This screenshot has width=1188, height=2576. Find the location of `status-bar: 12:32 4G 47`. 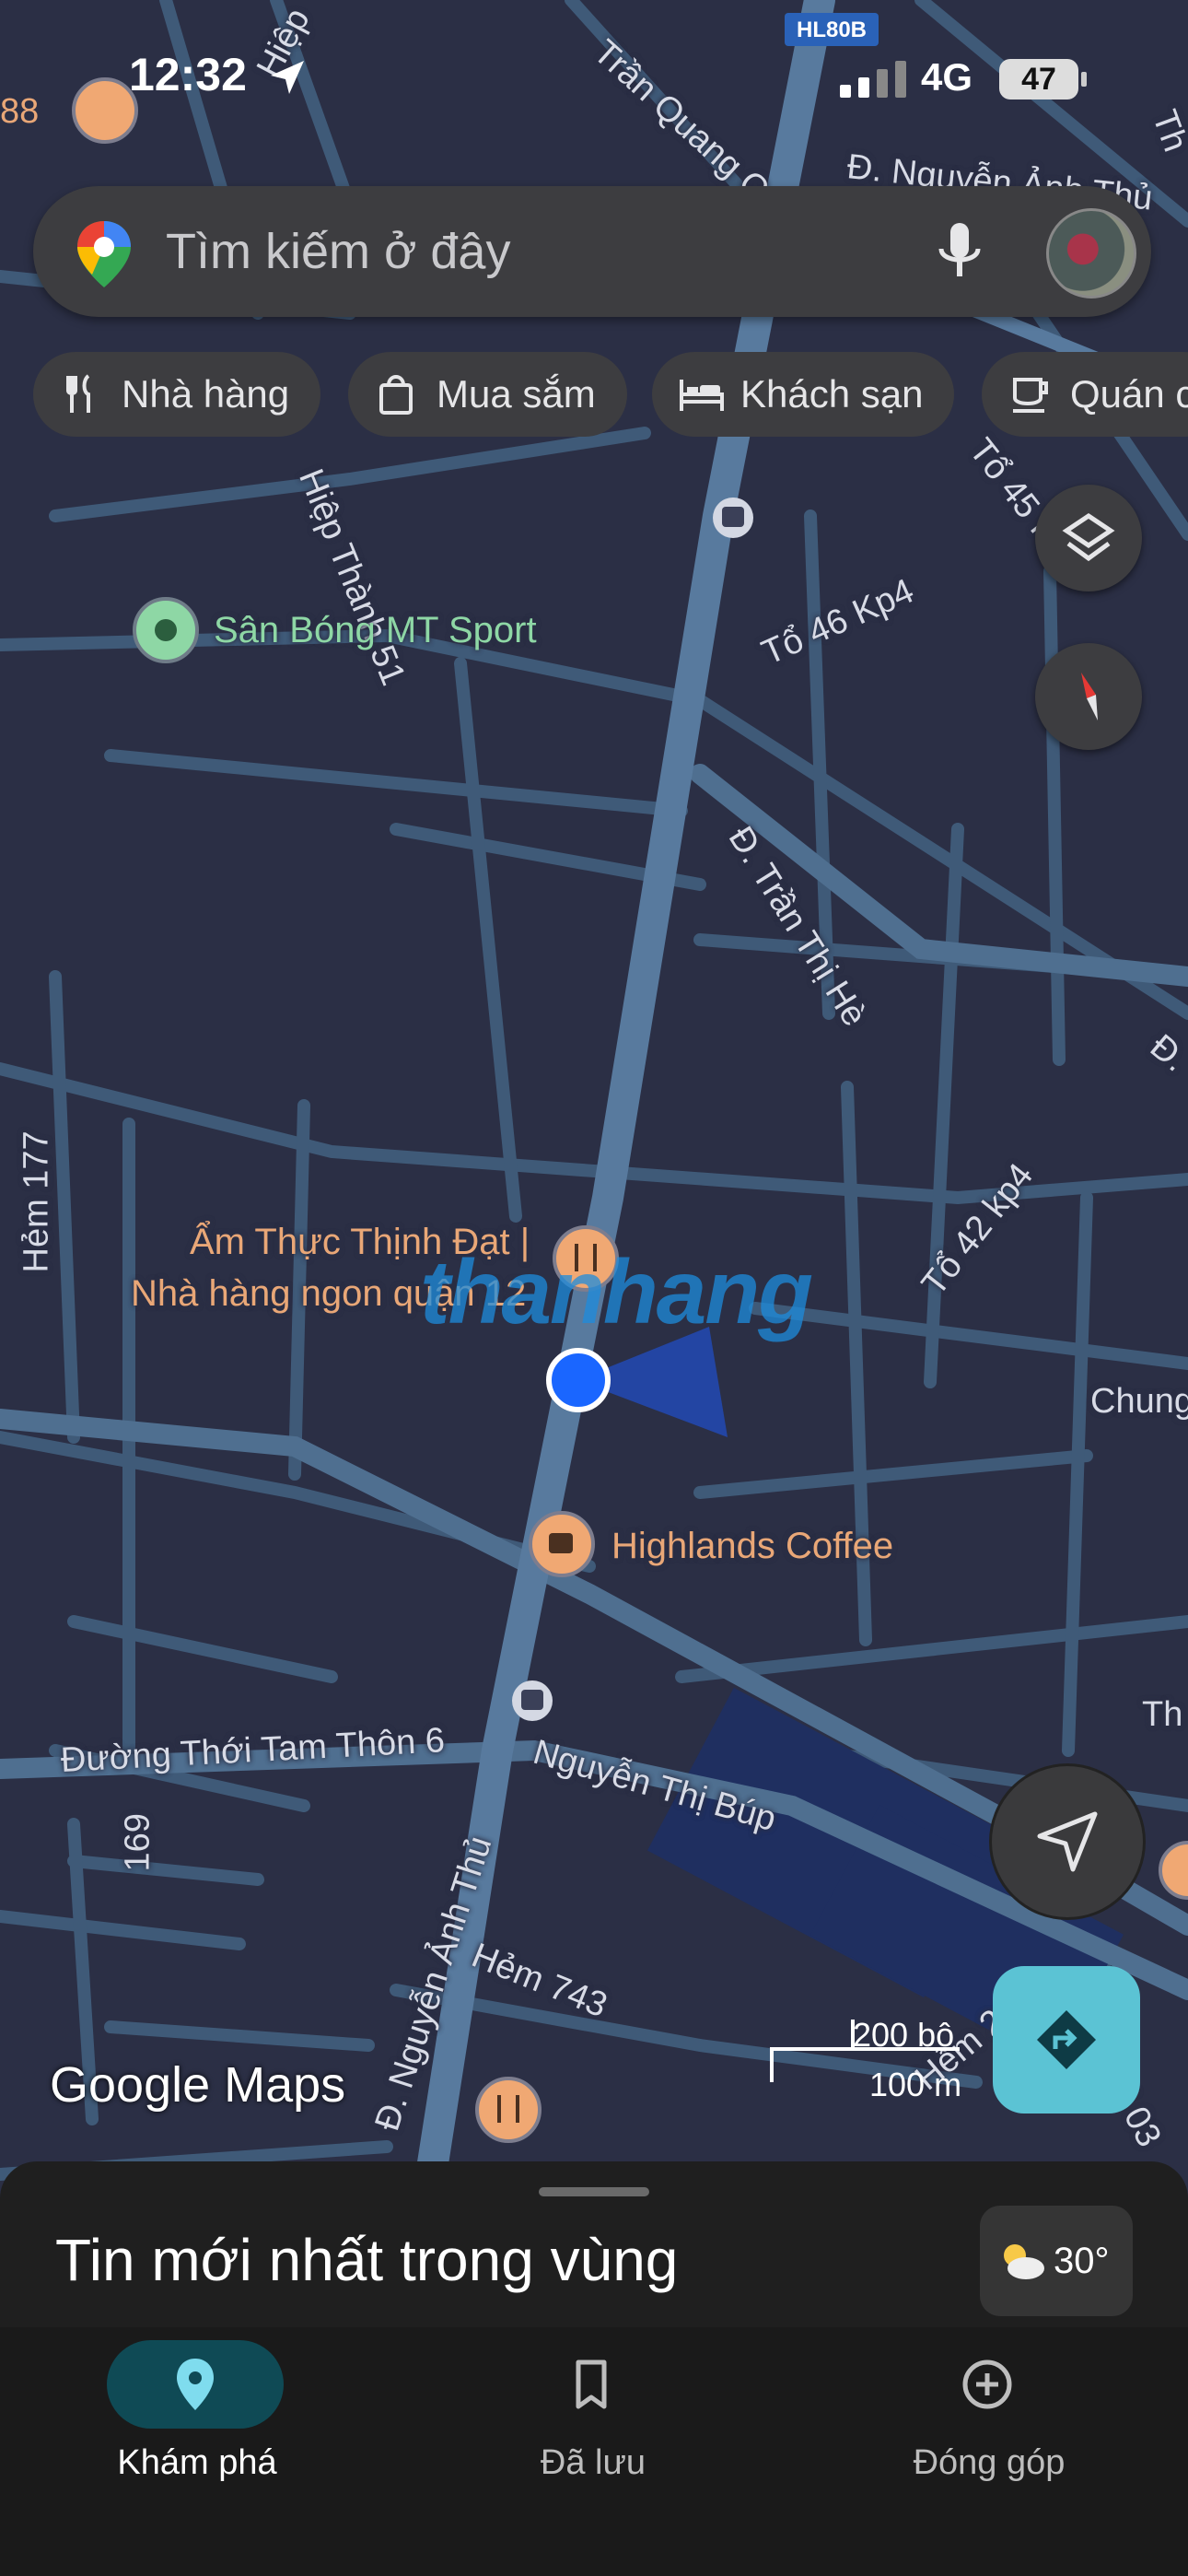

status-bar: 12:32 4G 47 is located at coordinates (594, 78).